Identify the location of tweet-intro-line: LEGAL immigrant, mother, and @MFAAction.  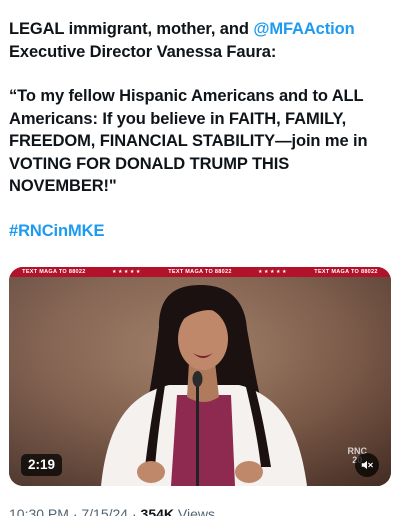
(201, 29).